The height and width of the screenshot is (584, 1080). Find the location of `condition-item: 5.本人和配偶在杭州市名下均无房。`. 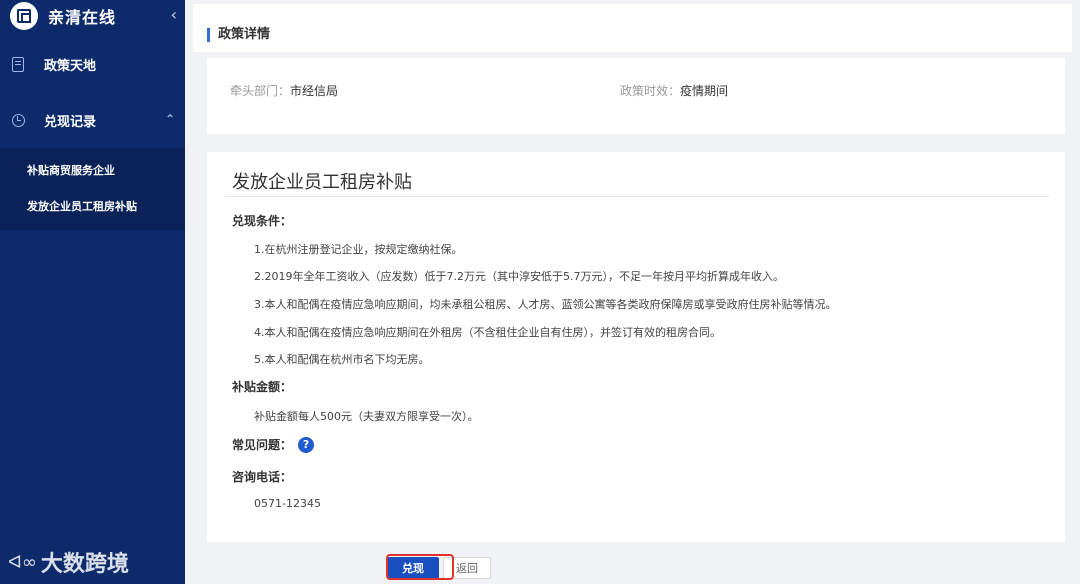

condition-item: 5.本人和配偶在杭州市名下均无房。 is located at coordinates (342, 359).